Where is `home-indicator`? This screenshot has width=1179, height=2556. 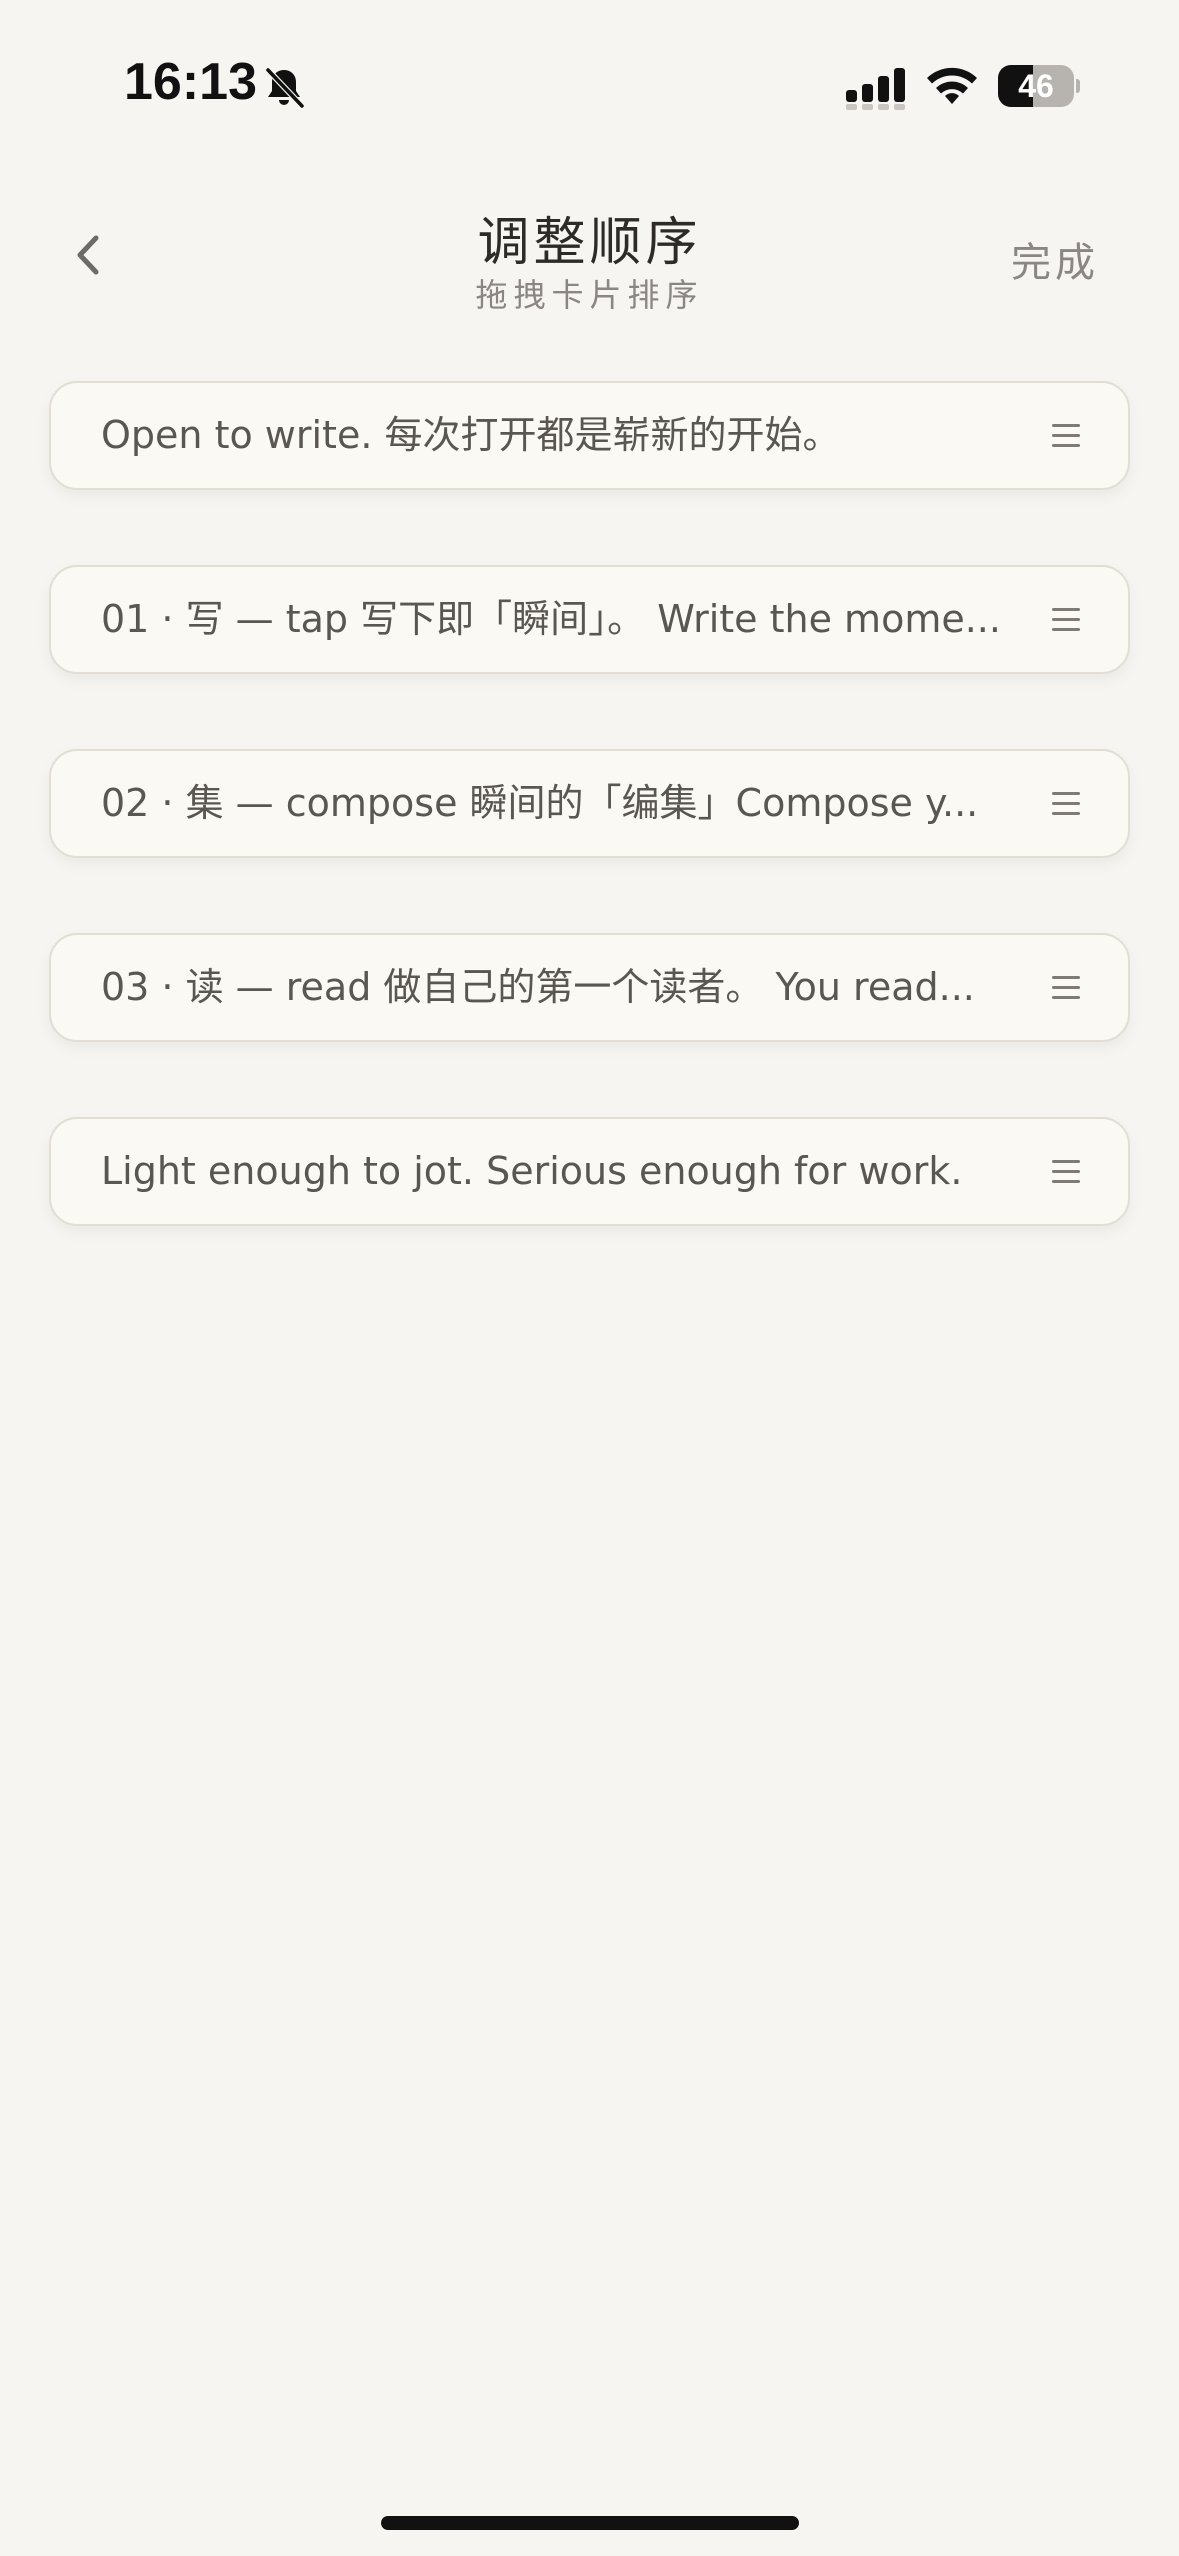
home-indicator is located at coordinates (590, 2523).